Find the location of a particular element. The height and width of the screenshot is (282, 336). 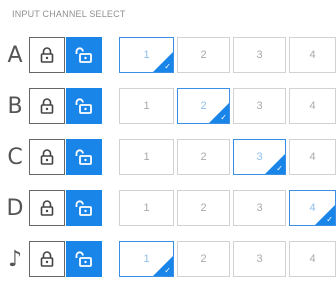

channel-row: D 1 2 3 4 ✓ is located at coordinates (168, 208).